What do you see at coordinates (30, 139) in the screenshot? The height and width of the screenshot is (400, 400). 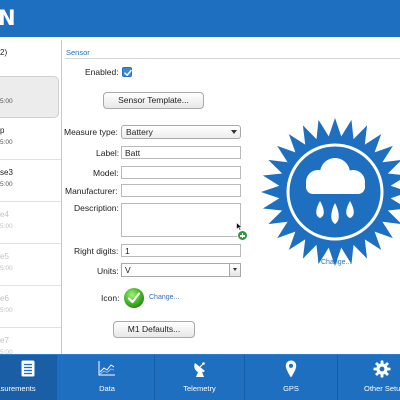 I see `device-list-item: p 5:00` at bounding box center [30, 139].